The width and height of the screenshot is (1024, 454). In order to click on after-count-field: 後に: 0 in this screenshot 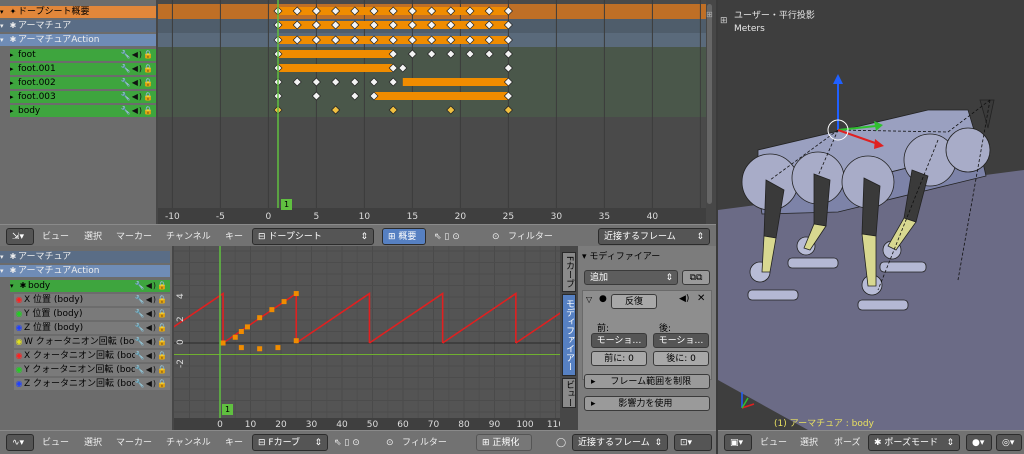, I will do `click(681, 358)`.